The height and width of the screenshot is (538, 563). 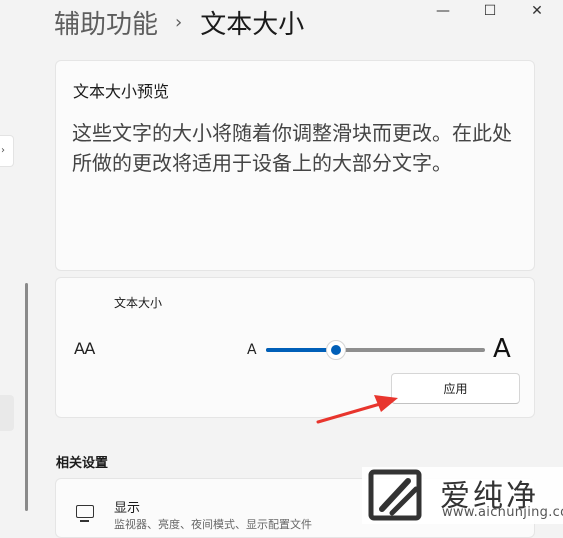 I want to click on slider-max-label: A, so click(x=502, y=349).